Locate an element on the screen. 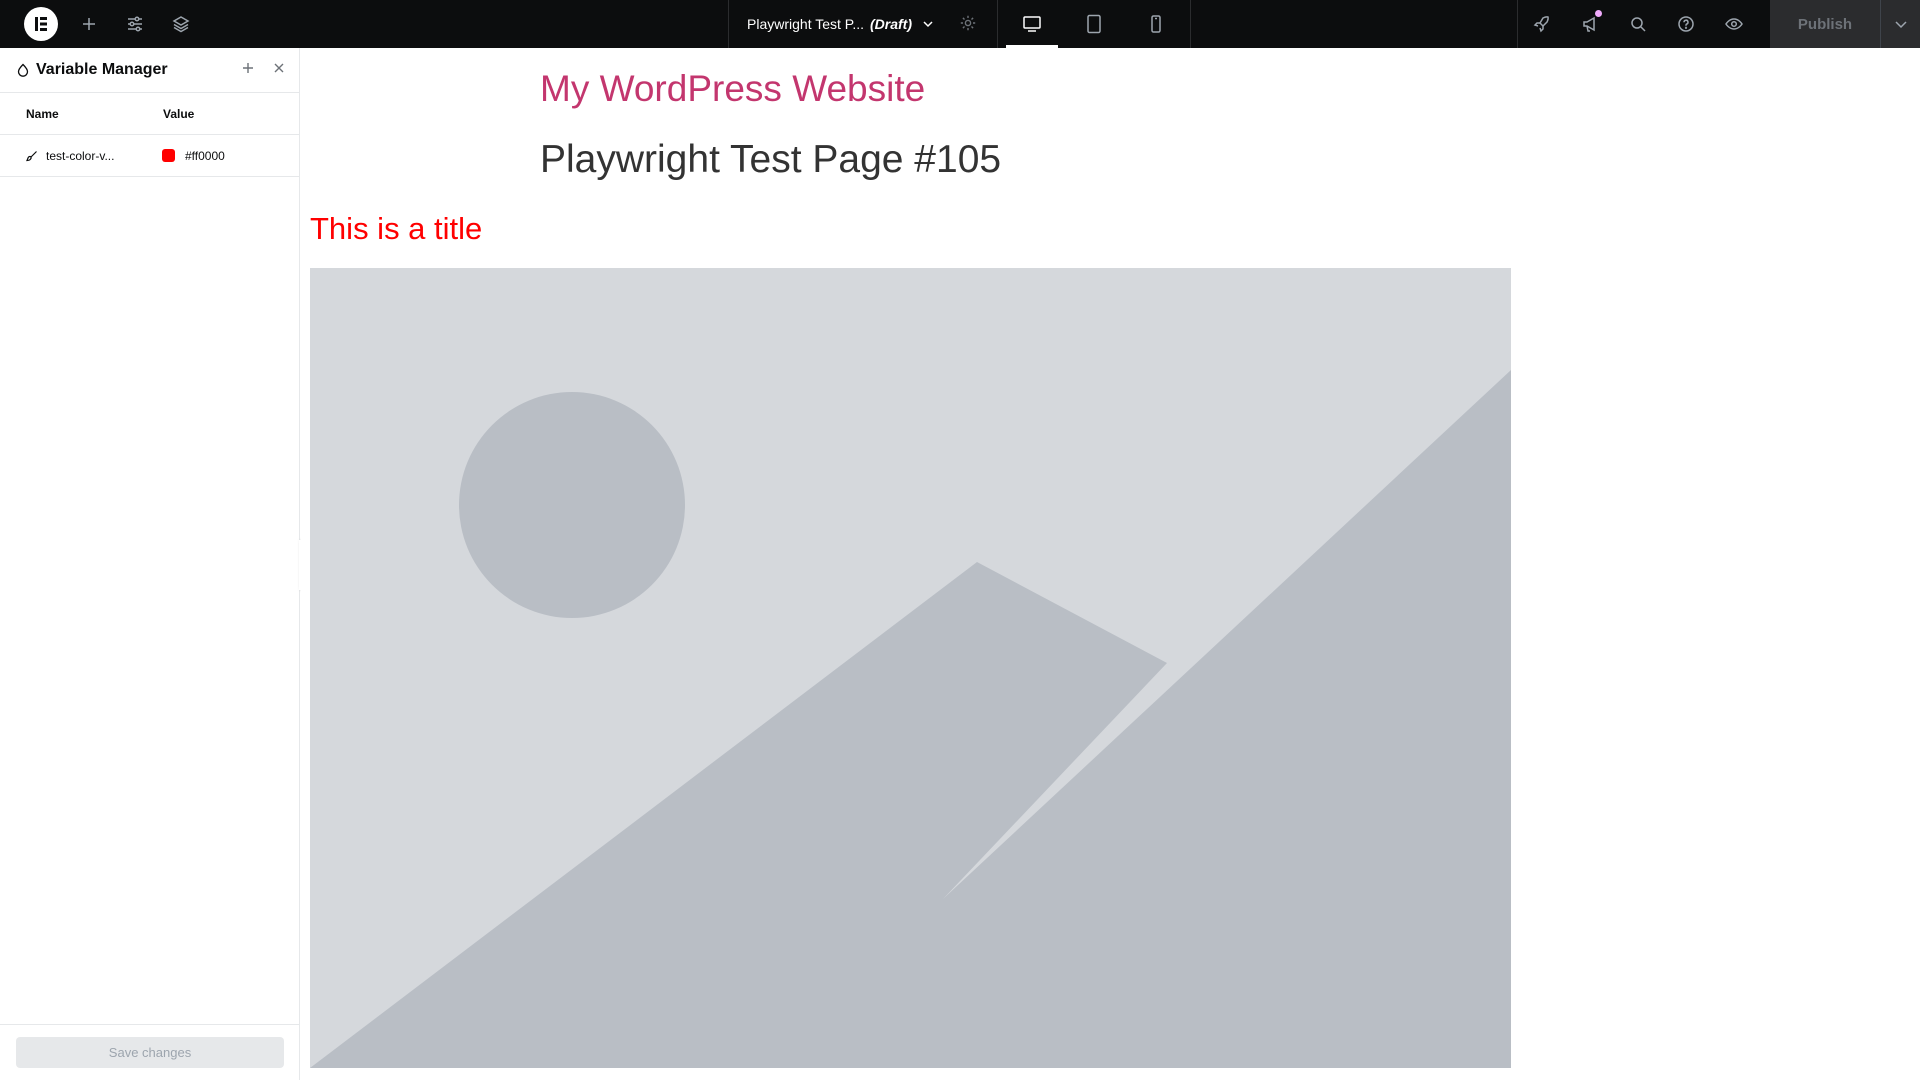 The height and width of the screenshot is (1080, 1920). help-icon is located at coordinates (1686, 24).